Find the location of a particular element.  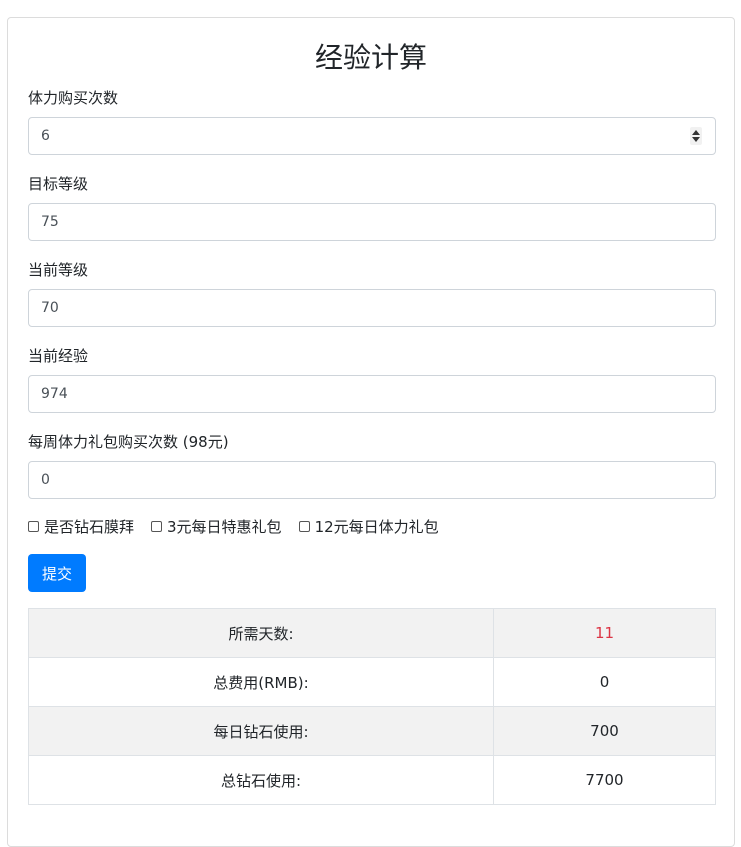

table-row: 总费用(RMB): 0 is located at coordinates (372, 682).